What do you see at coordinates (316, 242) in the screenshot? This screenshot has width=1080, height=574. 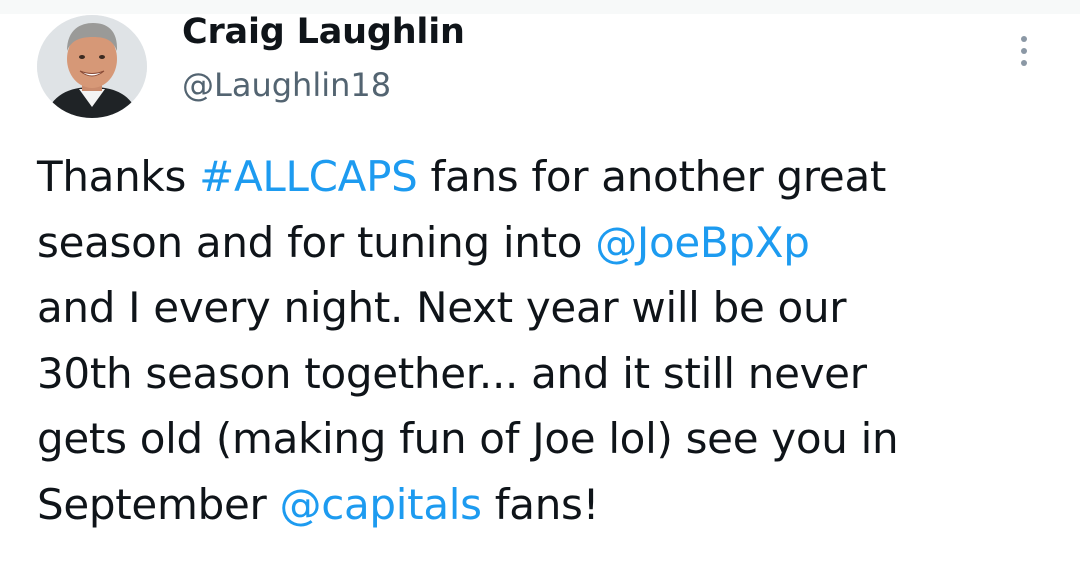 I see `tweet-text-segment: season and for tuning into` at bounding box center [316, 242].